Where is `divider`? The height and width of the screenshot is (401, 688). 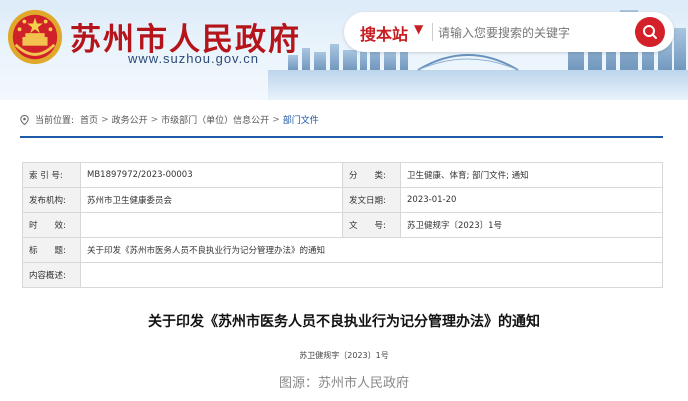
divider is located at coordinates (432, 32).